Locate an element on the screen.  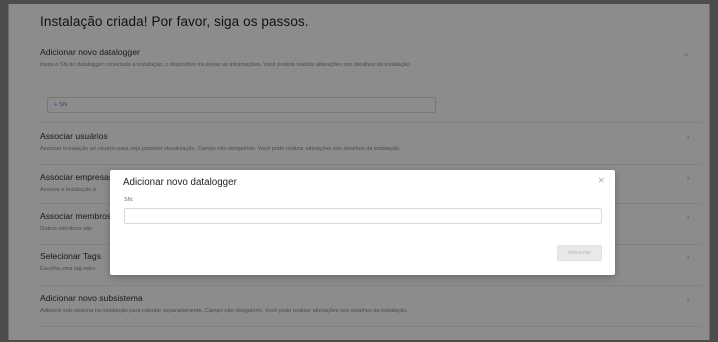
sn-field is located at coordinates (363, 216).